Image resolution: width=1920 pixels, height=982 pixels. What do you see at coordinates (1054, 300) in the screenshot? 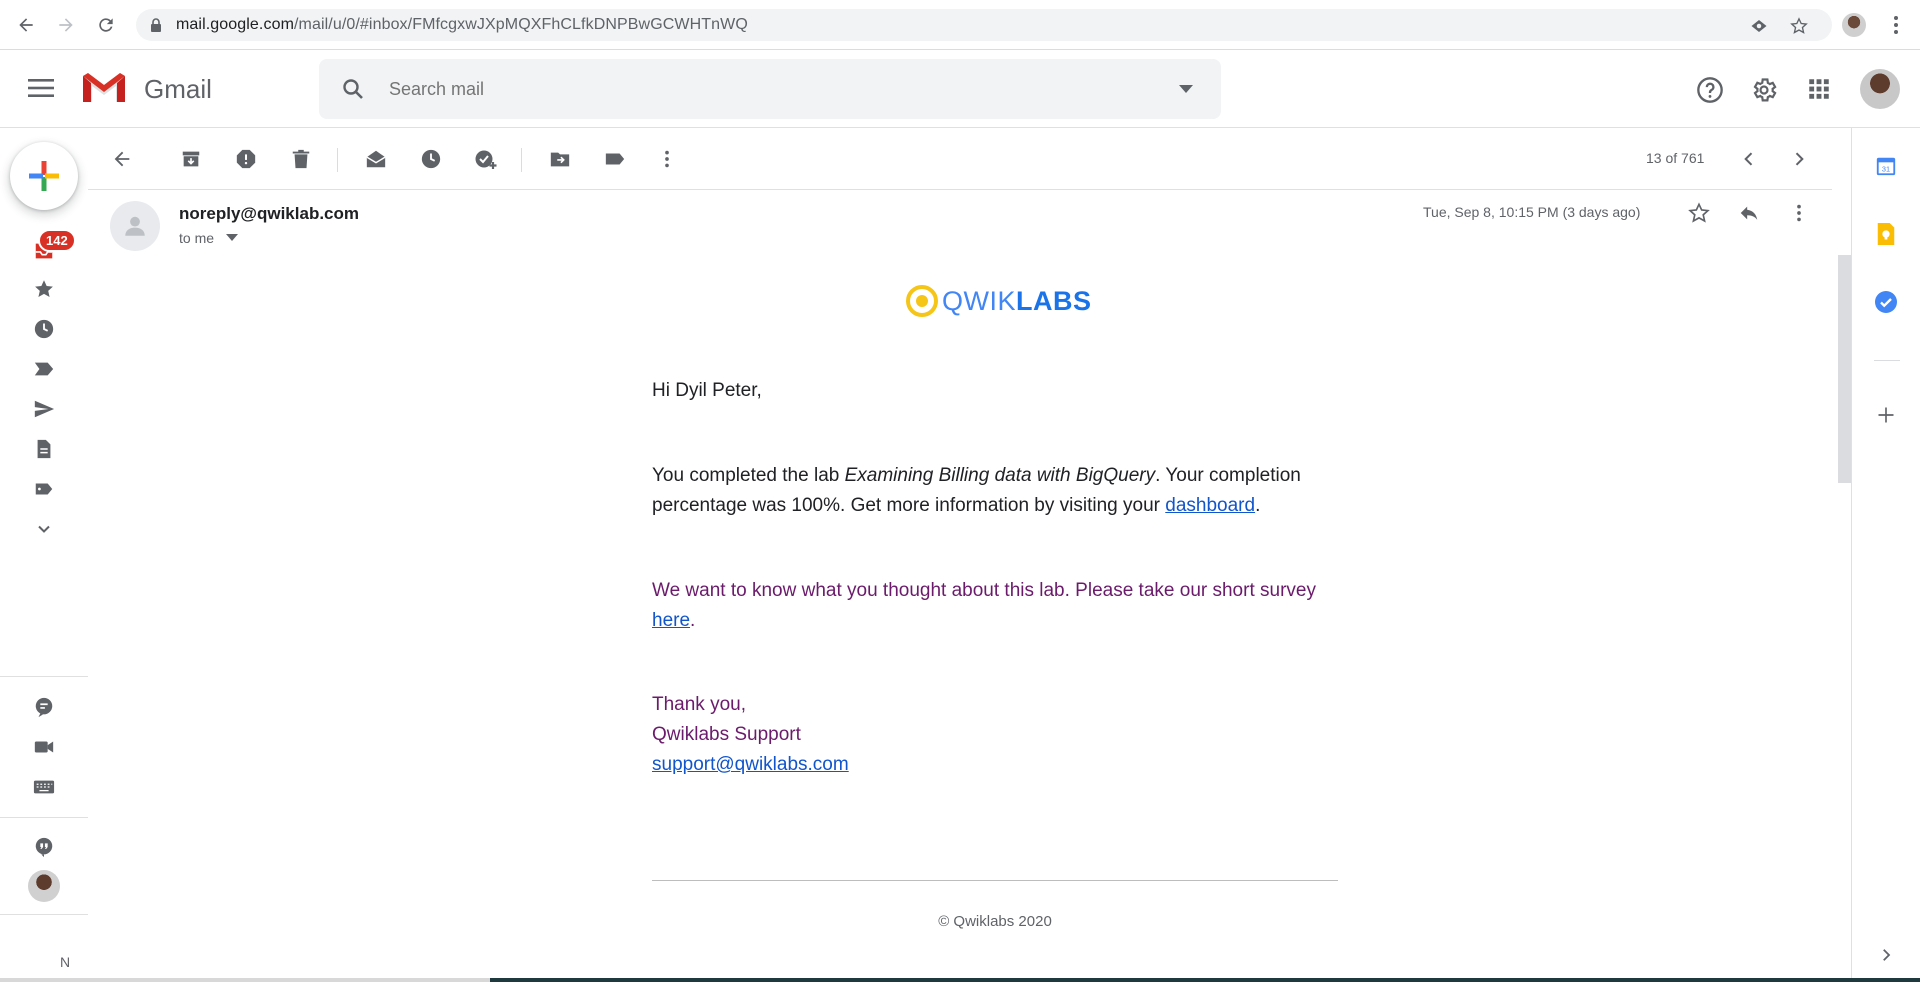
I see `wordmark-part-2: LABS` at bounding box center [1054, 300].